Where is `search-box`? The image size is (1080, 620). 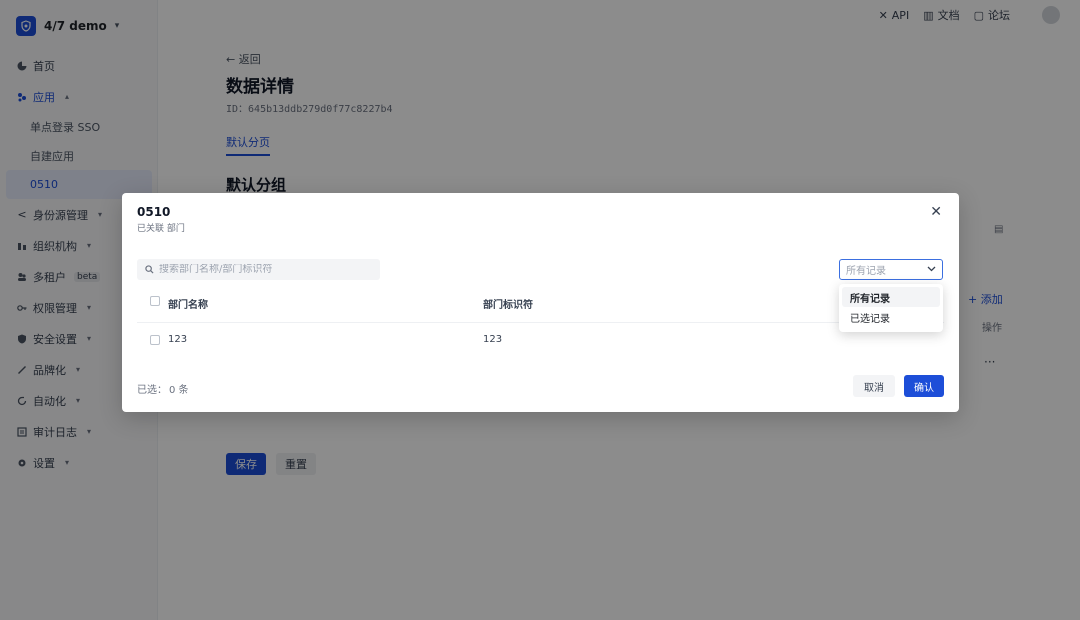
search-box is located at coordinates (258, 269).